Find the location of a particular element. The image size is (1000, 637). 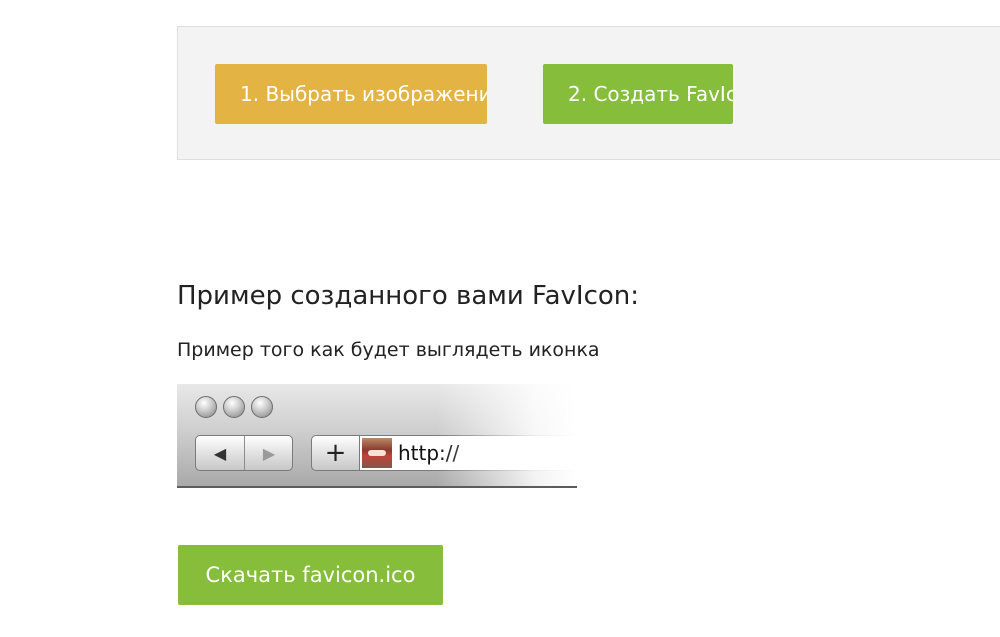

back-arrow-icon: ◀ is located at coordinates (220, 453).